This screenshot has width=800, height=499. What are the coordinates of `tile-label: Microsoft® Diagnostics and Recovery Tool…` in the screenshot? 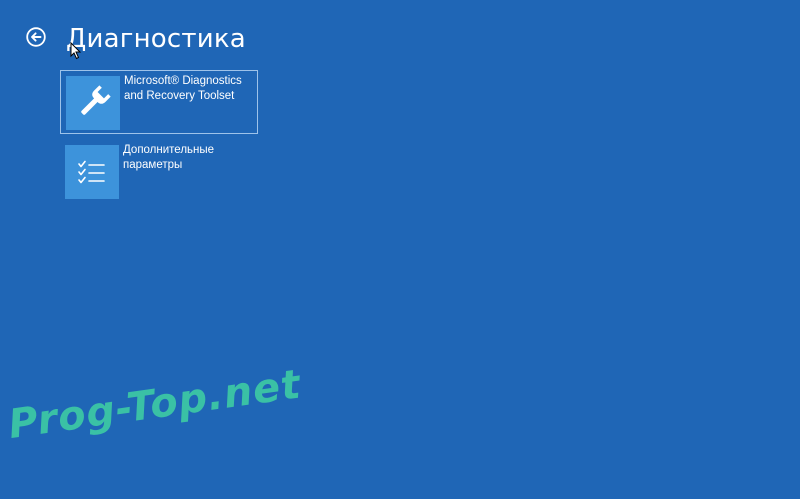 It's located at (183, 88).